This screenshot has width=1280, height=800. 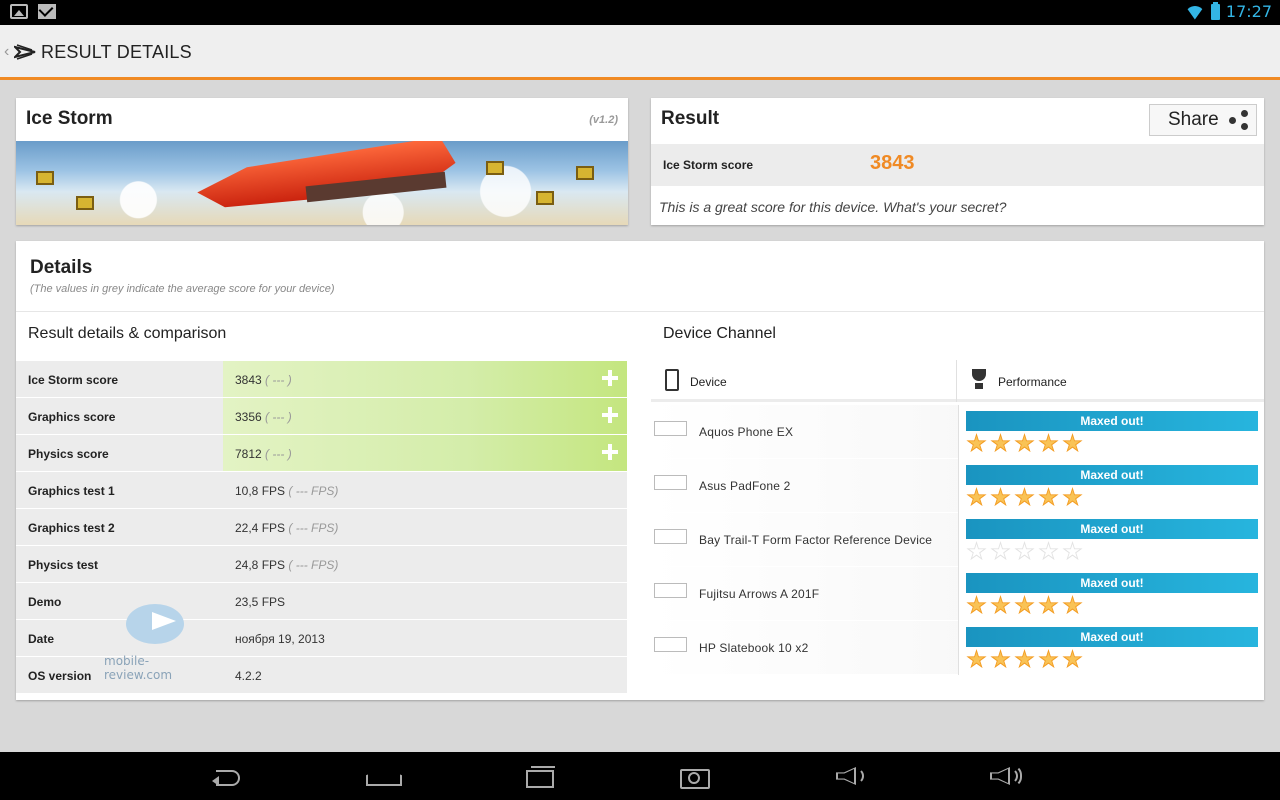 I want to click on result-detail-value: 4.2.2, so click(x=248, y=676).